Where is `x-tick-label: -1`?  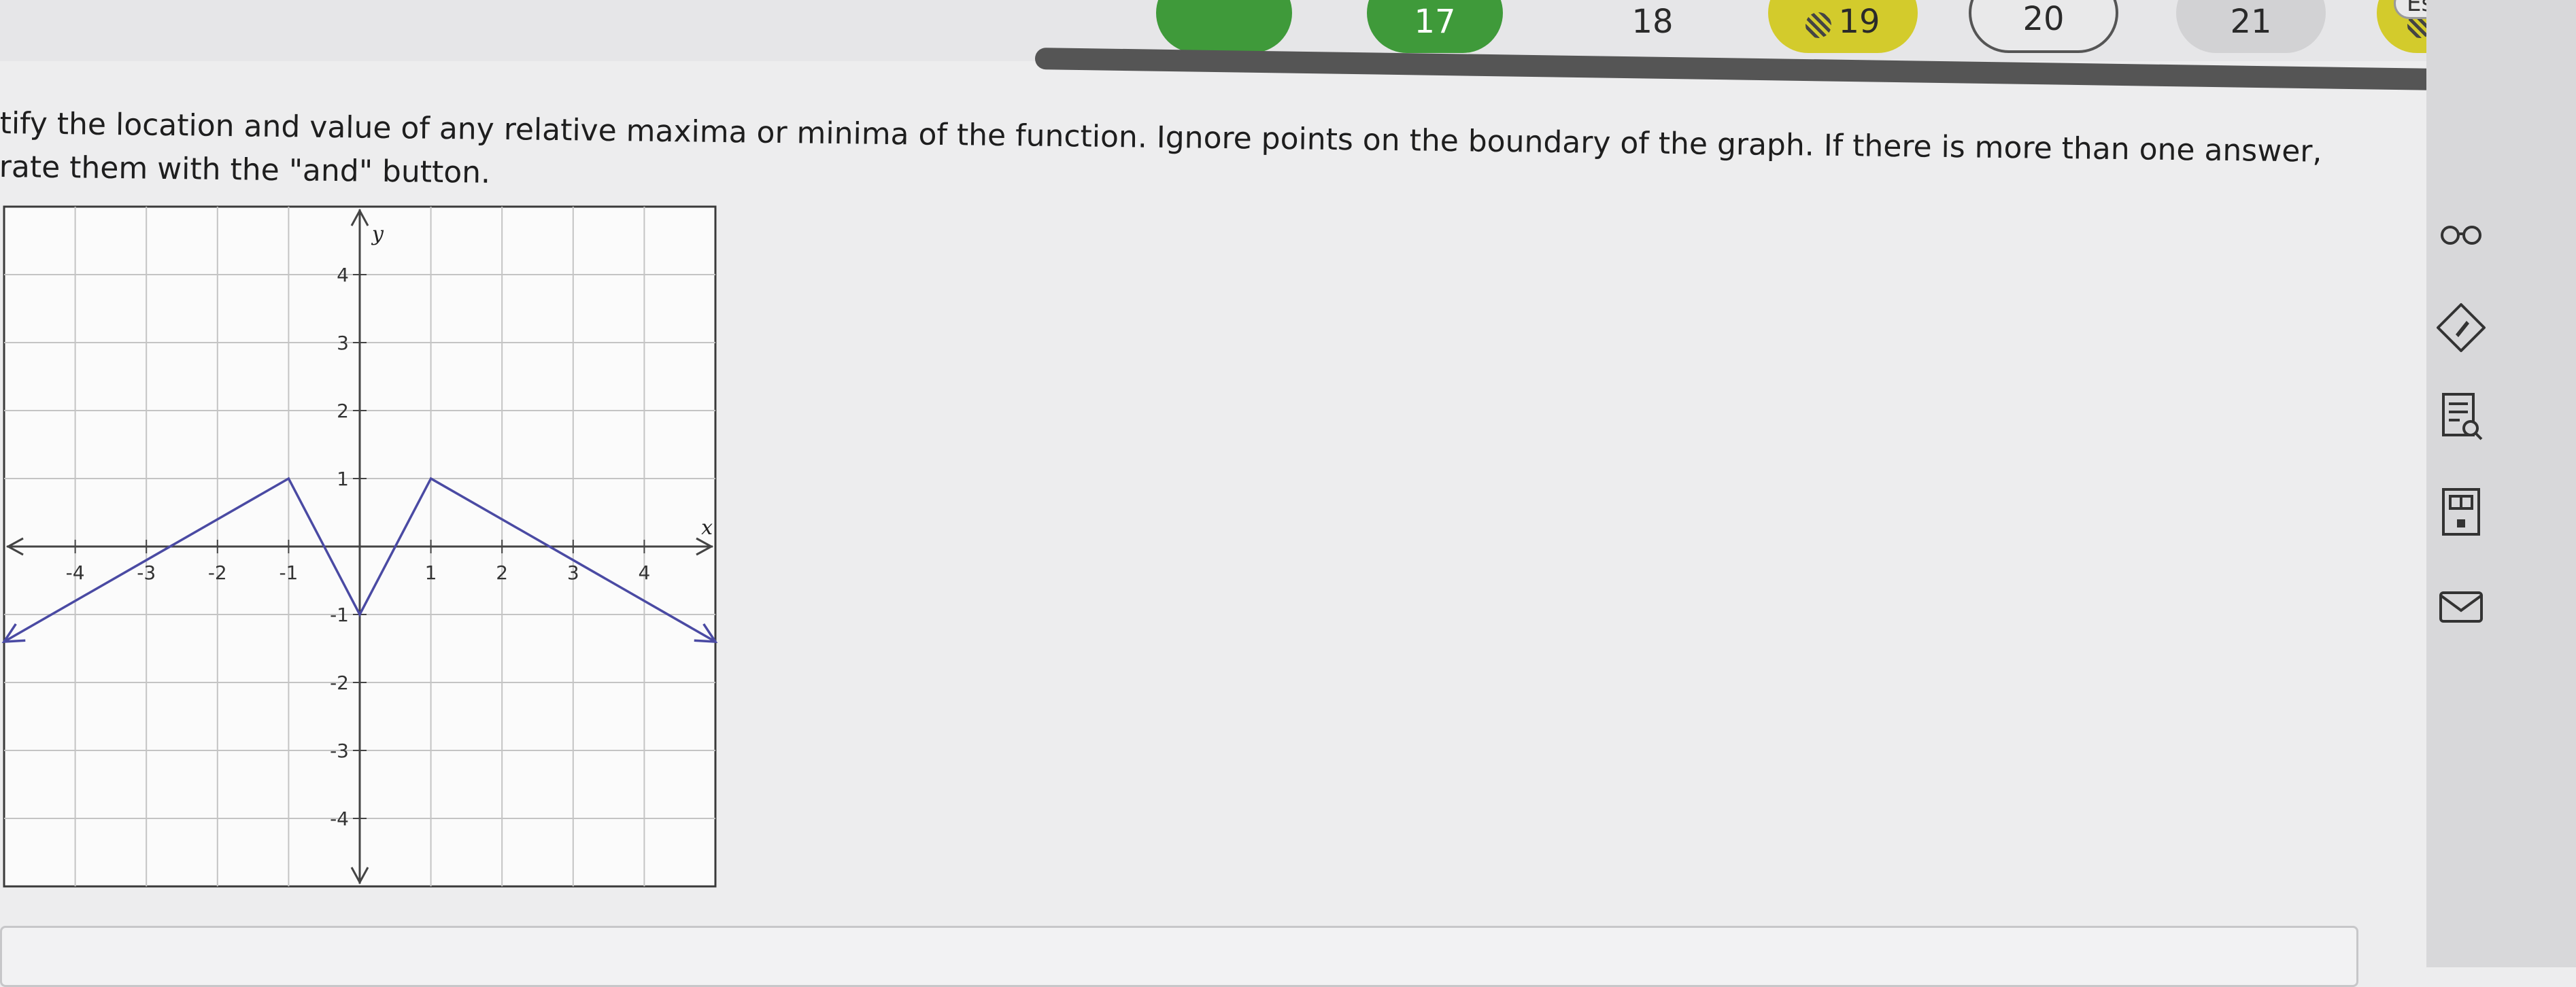
x-tick-label: -1 is located at coordinates (288, 572).